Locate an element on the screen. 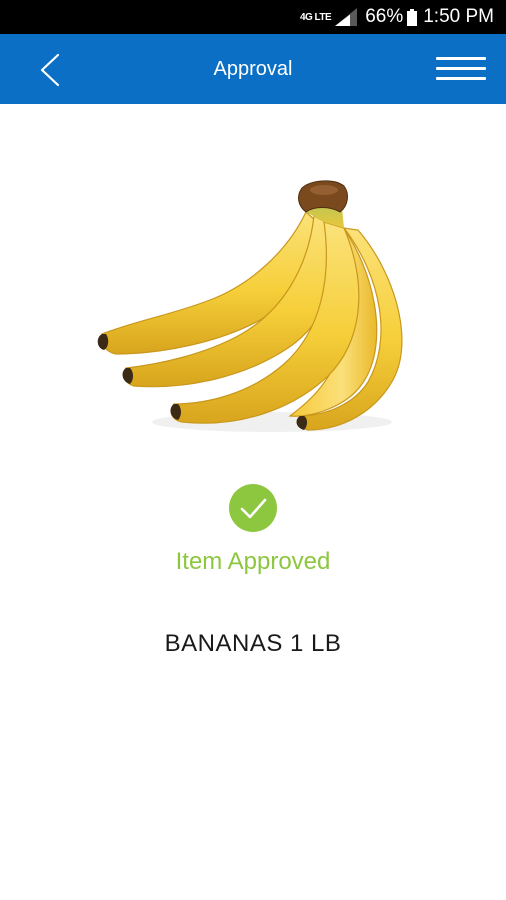 This screenshot has height=900, width=506. hamburger-menu-icon is located at coordinates (461, 68).